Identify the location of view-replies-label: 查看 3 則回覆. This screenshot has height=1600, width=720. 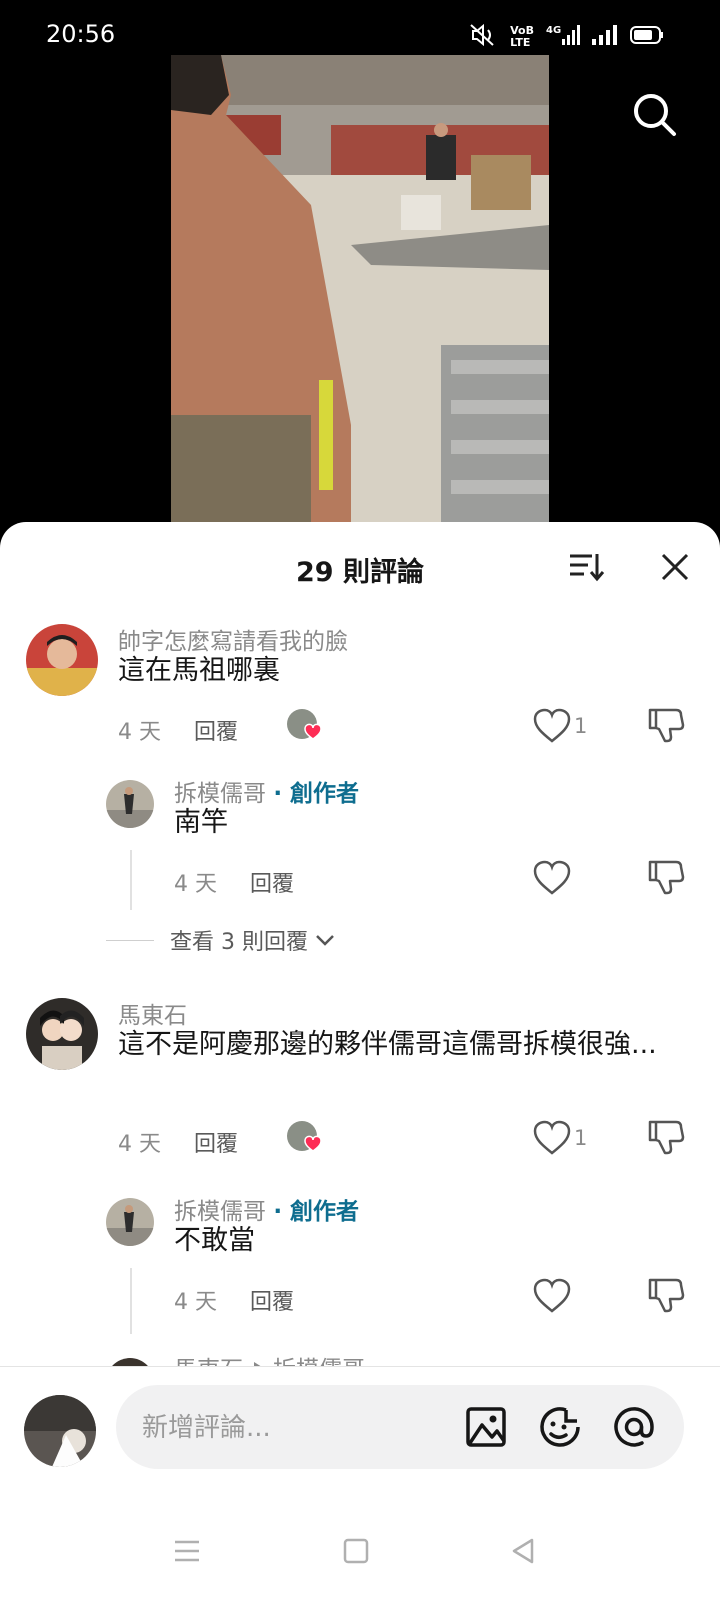
(239, 942).